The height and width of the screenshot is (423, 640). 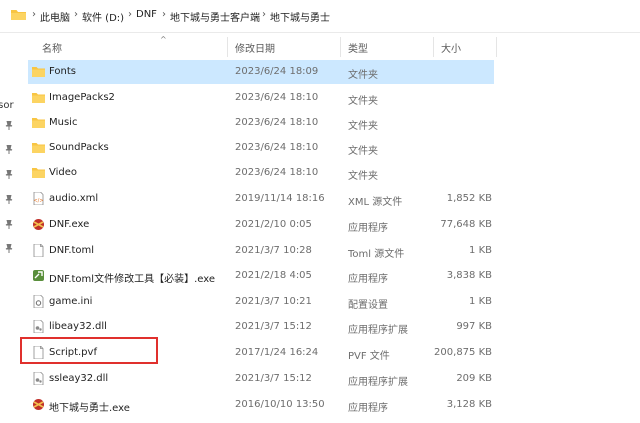 What do you see at coordinates (146, 14) in the screenshot?
I see `breadcrumb-dnf: DNF` at bounding box center [146, 14].